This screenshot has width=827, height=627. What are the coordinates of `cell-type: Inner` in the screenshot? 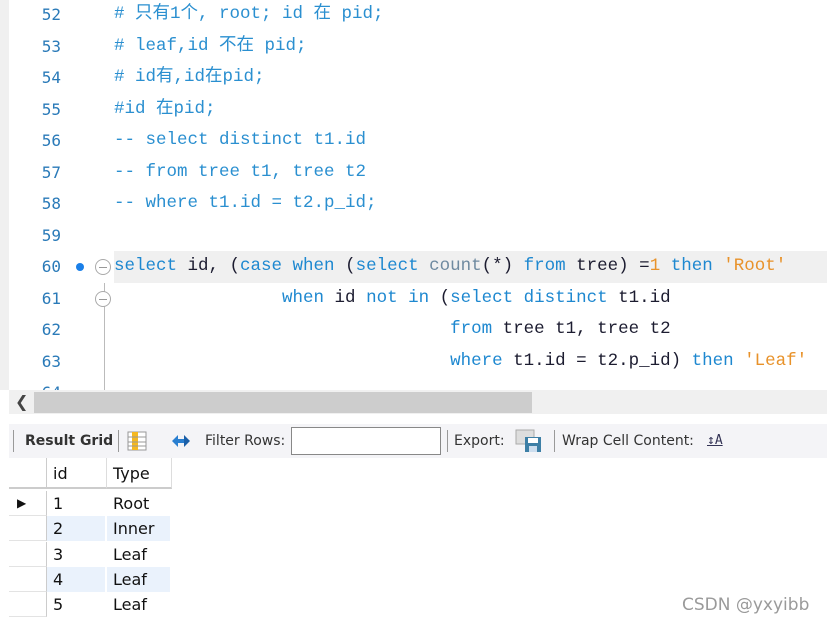 It's located at (138, 529).